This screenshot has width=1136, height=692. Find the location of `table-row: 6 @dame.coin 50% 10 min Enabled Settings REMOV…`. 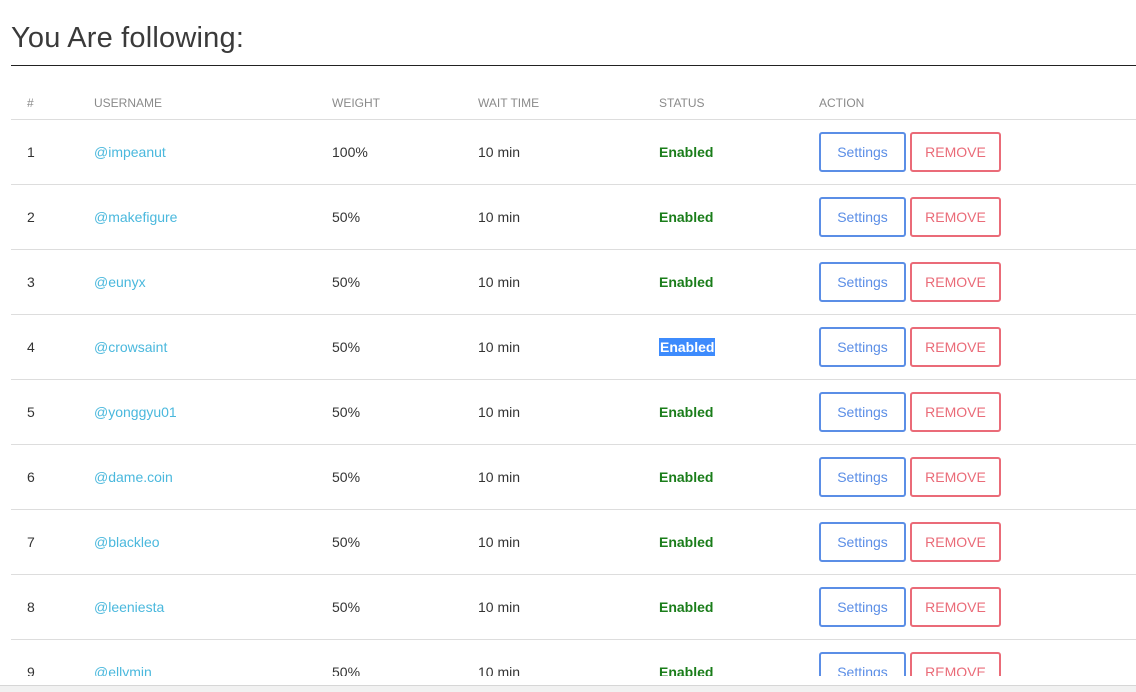

table-row: 6 @dame.coin 50% 10 min Enabled Settings REMOV… is located at coordinates (573, 477).